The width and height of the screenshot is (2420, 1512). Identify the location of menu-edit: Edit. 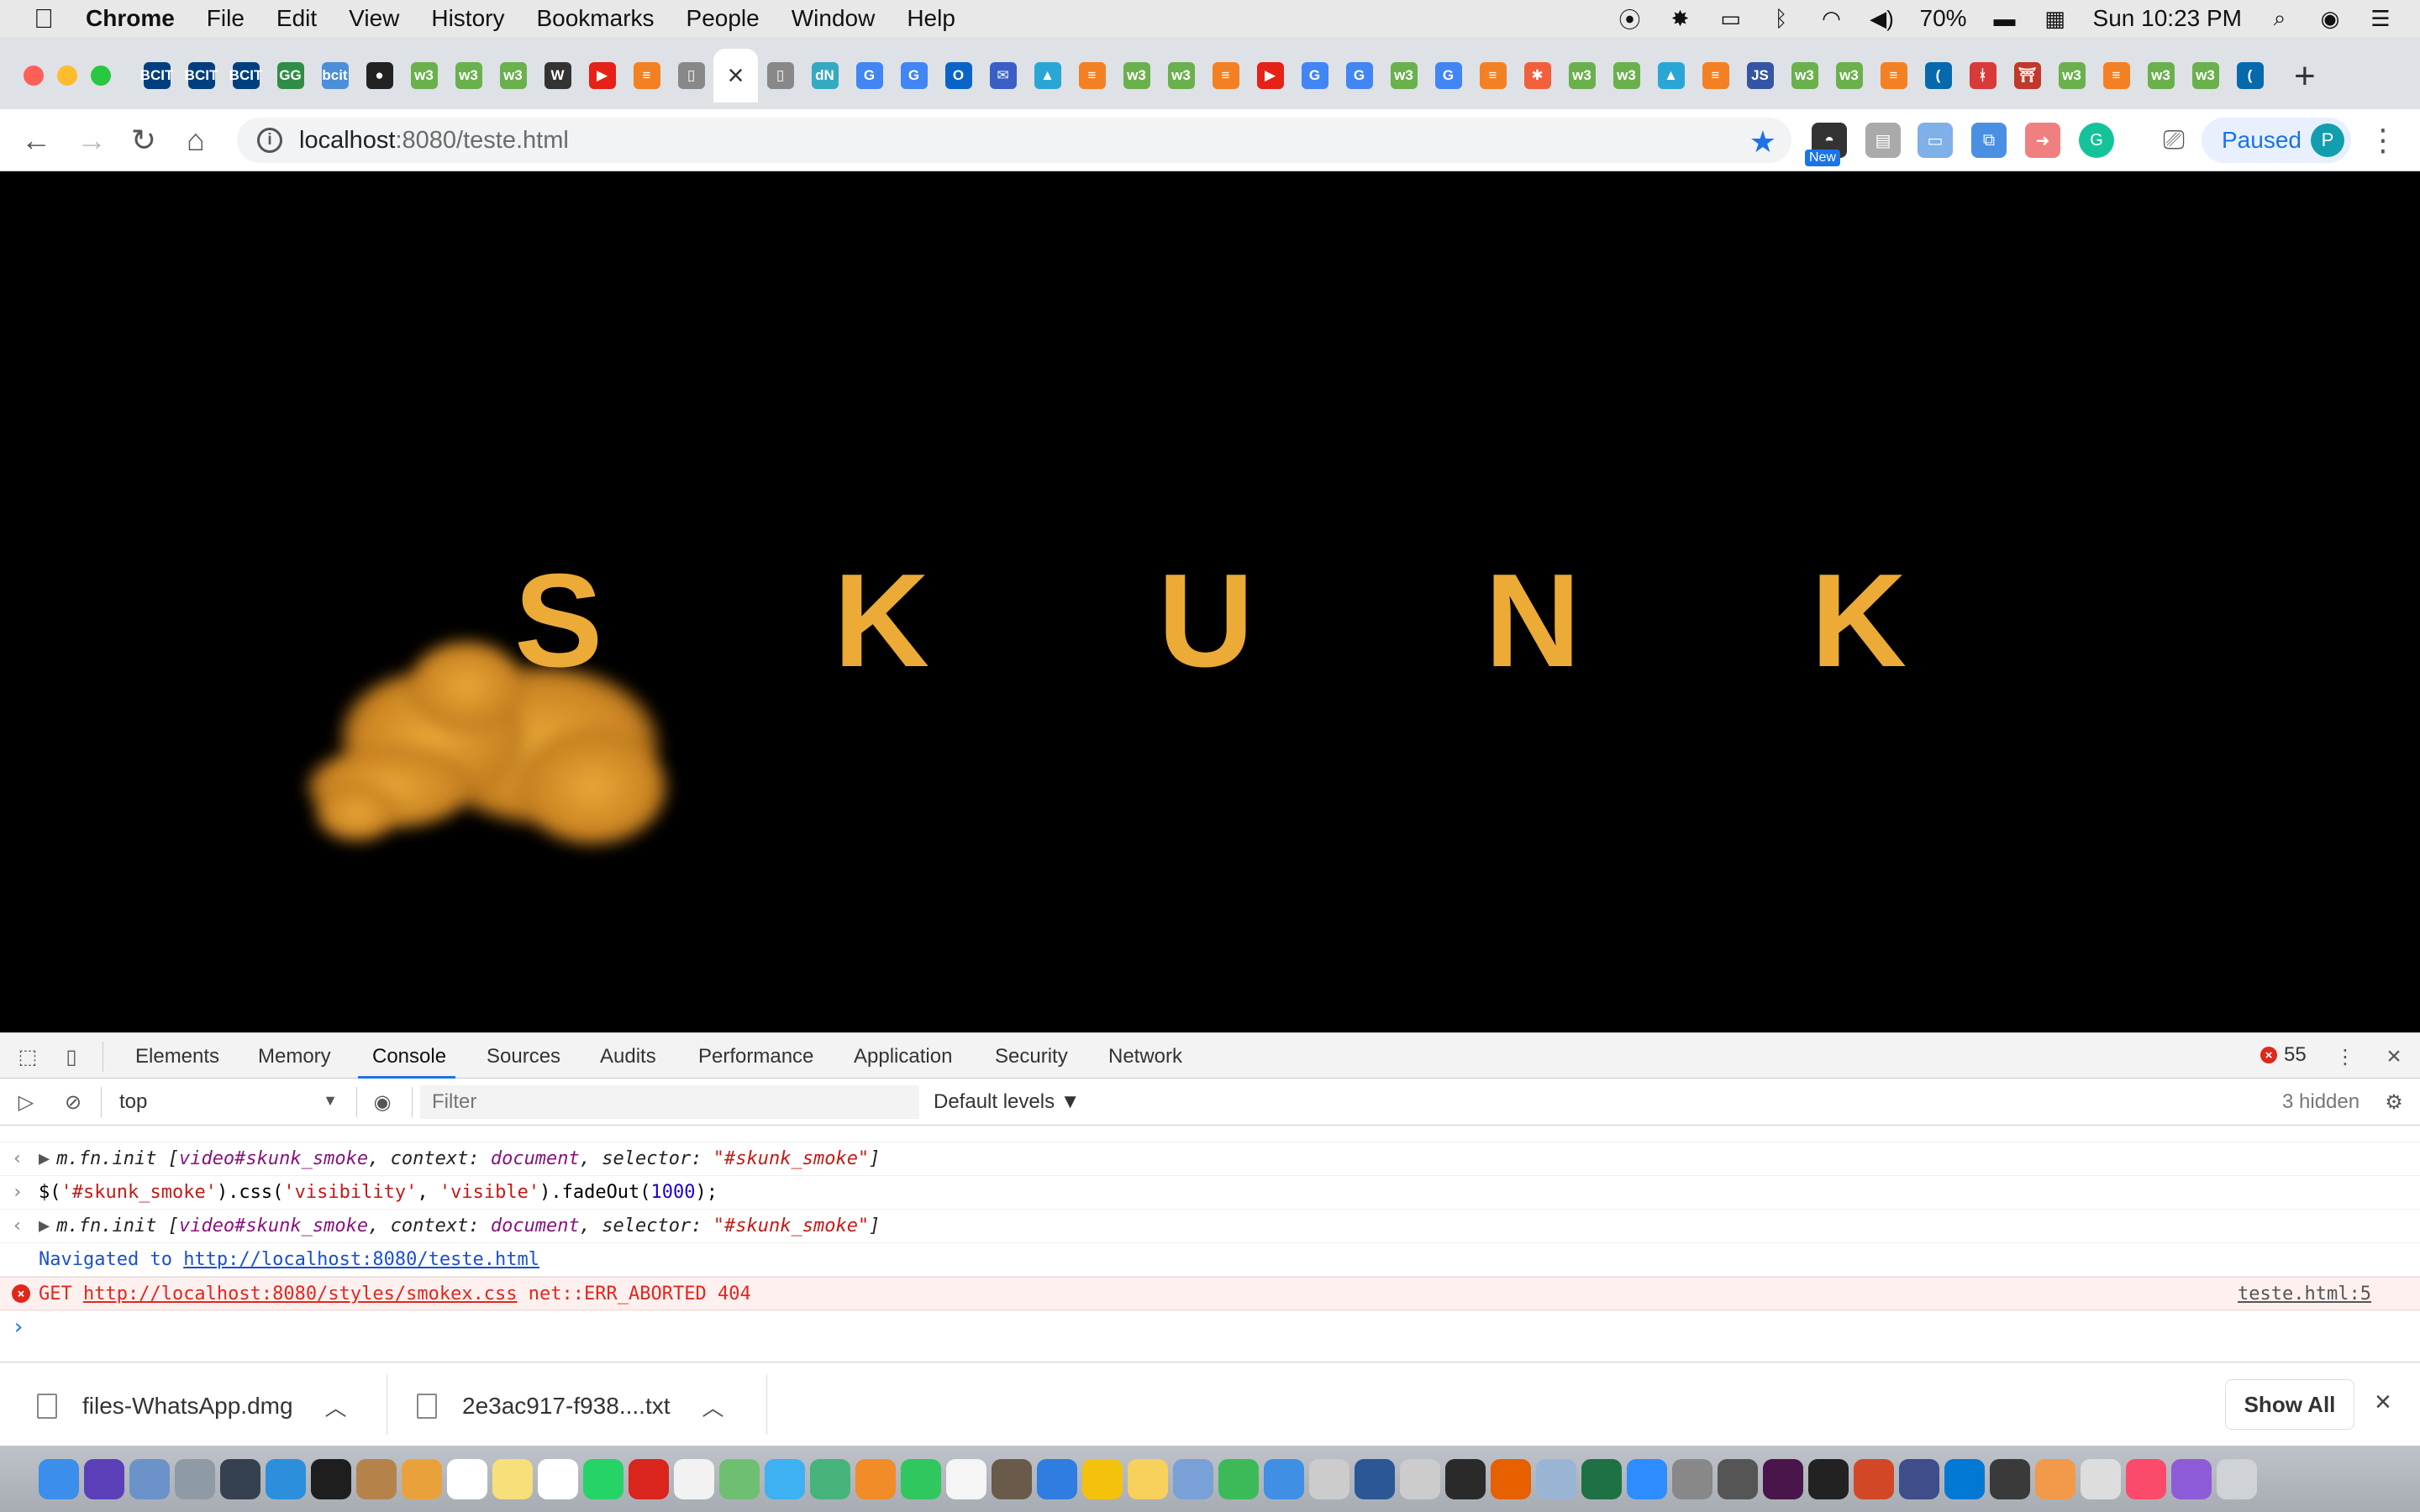
(296, 18).